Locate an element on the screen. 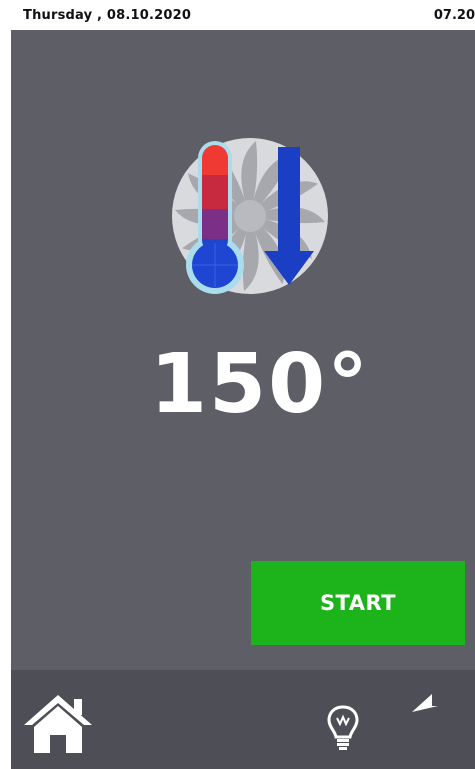  home-button is located at coordinates (58, 723).